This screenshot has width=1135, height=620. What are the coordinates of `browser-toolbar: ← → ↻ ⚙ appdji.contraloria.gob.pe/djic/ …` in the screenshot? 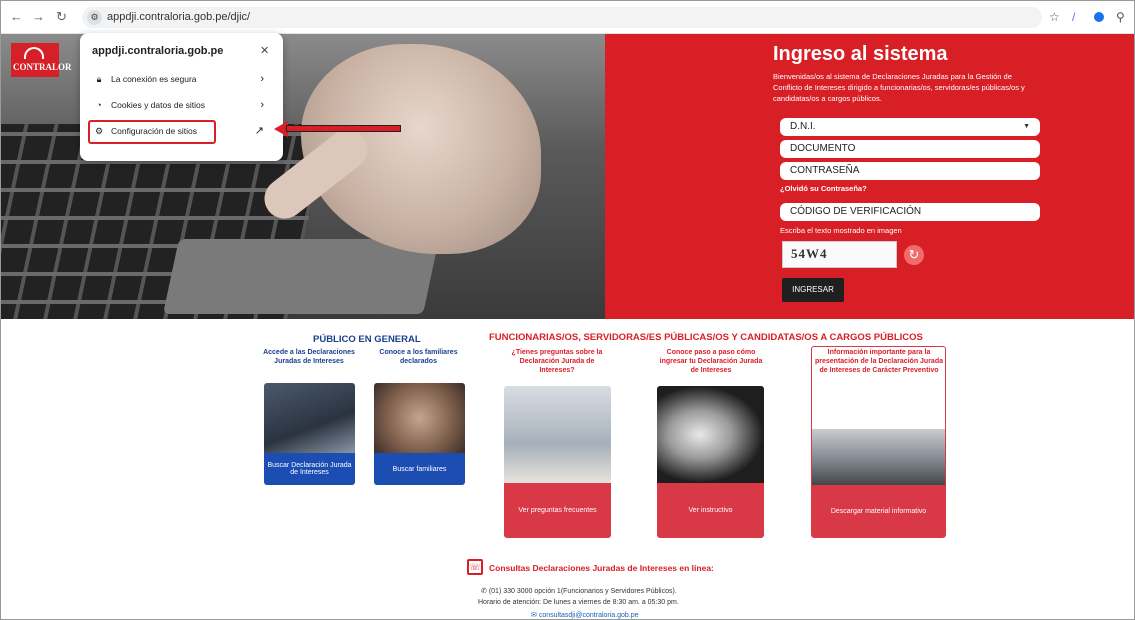 It's located at (567, 17).